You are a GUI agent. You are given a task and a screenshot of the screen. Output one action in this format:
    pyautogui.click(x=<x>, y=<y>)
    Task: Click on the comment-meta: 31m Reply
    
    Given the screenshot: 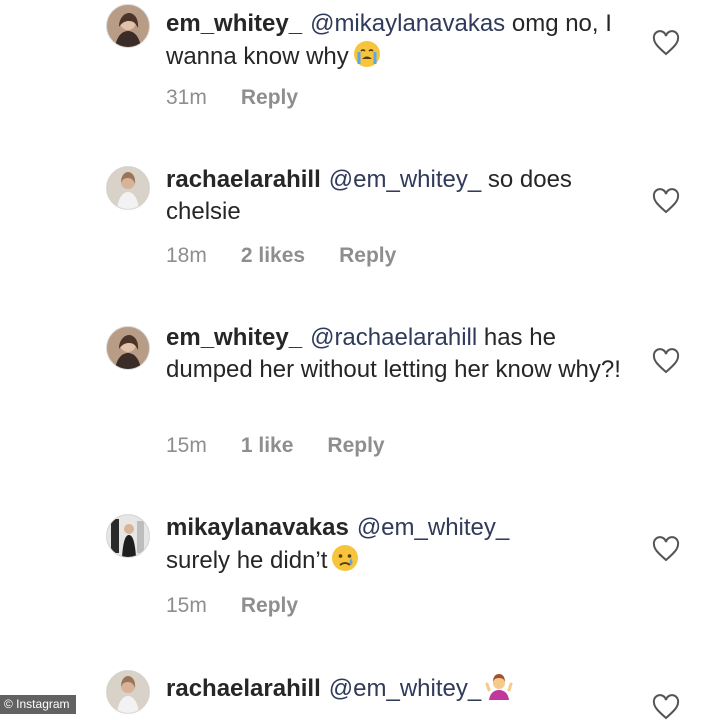 What is the action you would take?
    pyautogui.click(x=232, y=98)
    